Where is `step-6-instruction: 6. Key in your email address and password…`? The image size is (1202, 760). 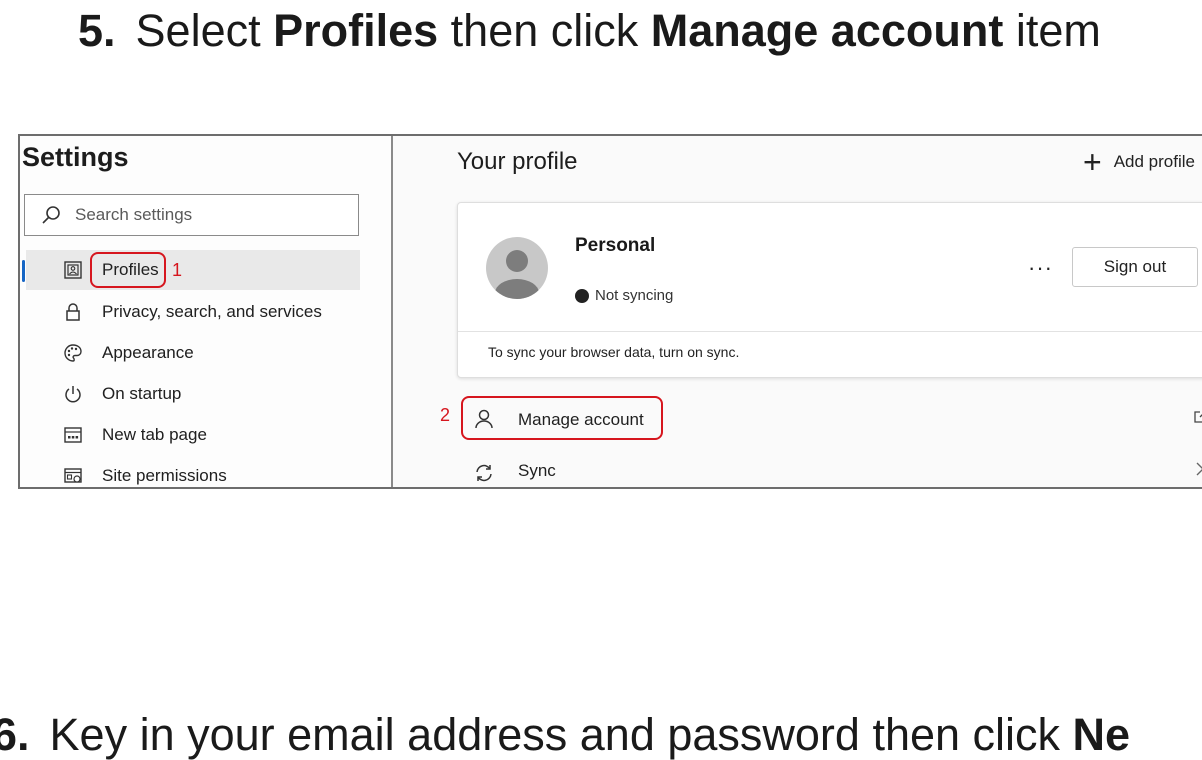
step-6-instruction: 6. Key in your email address and password… is located at coordinates (565, 734).